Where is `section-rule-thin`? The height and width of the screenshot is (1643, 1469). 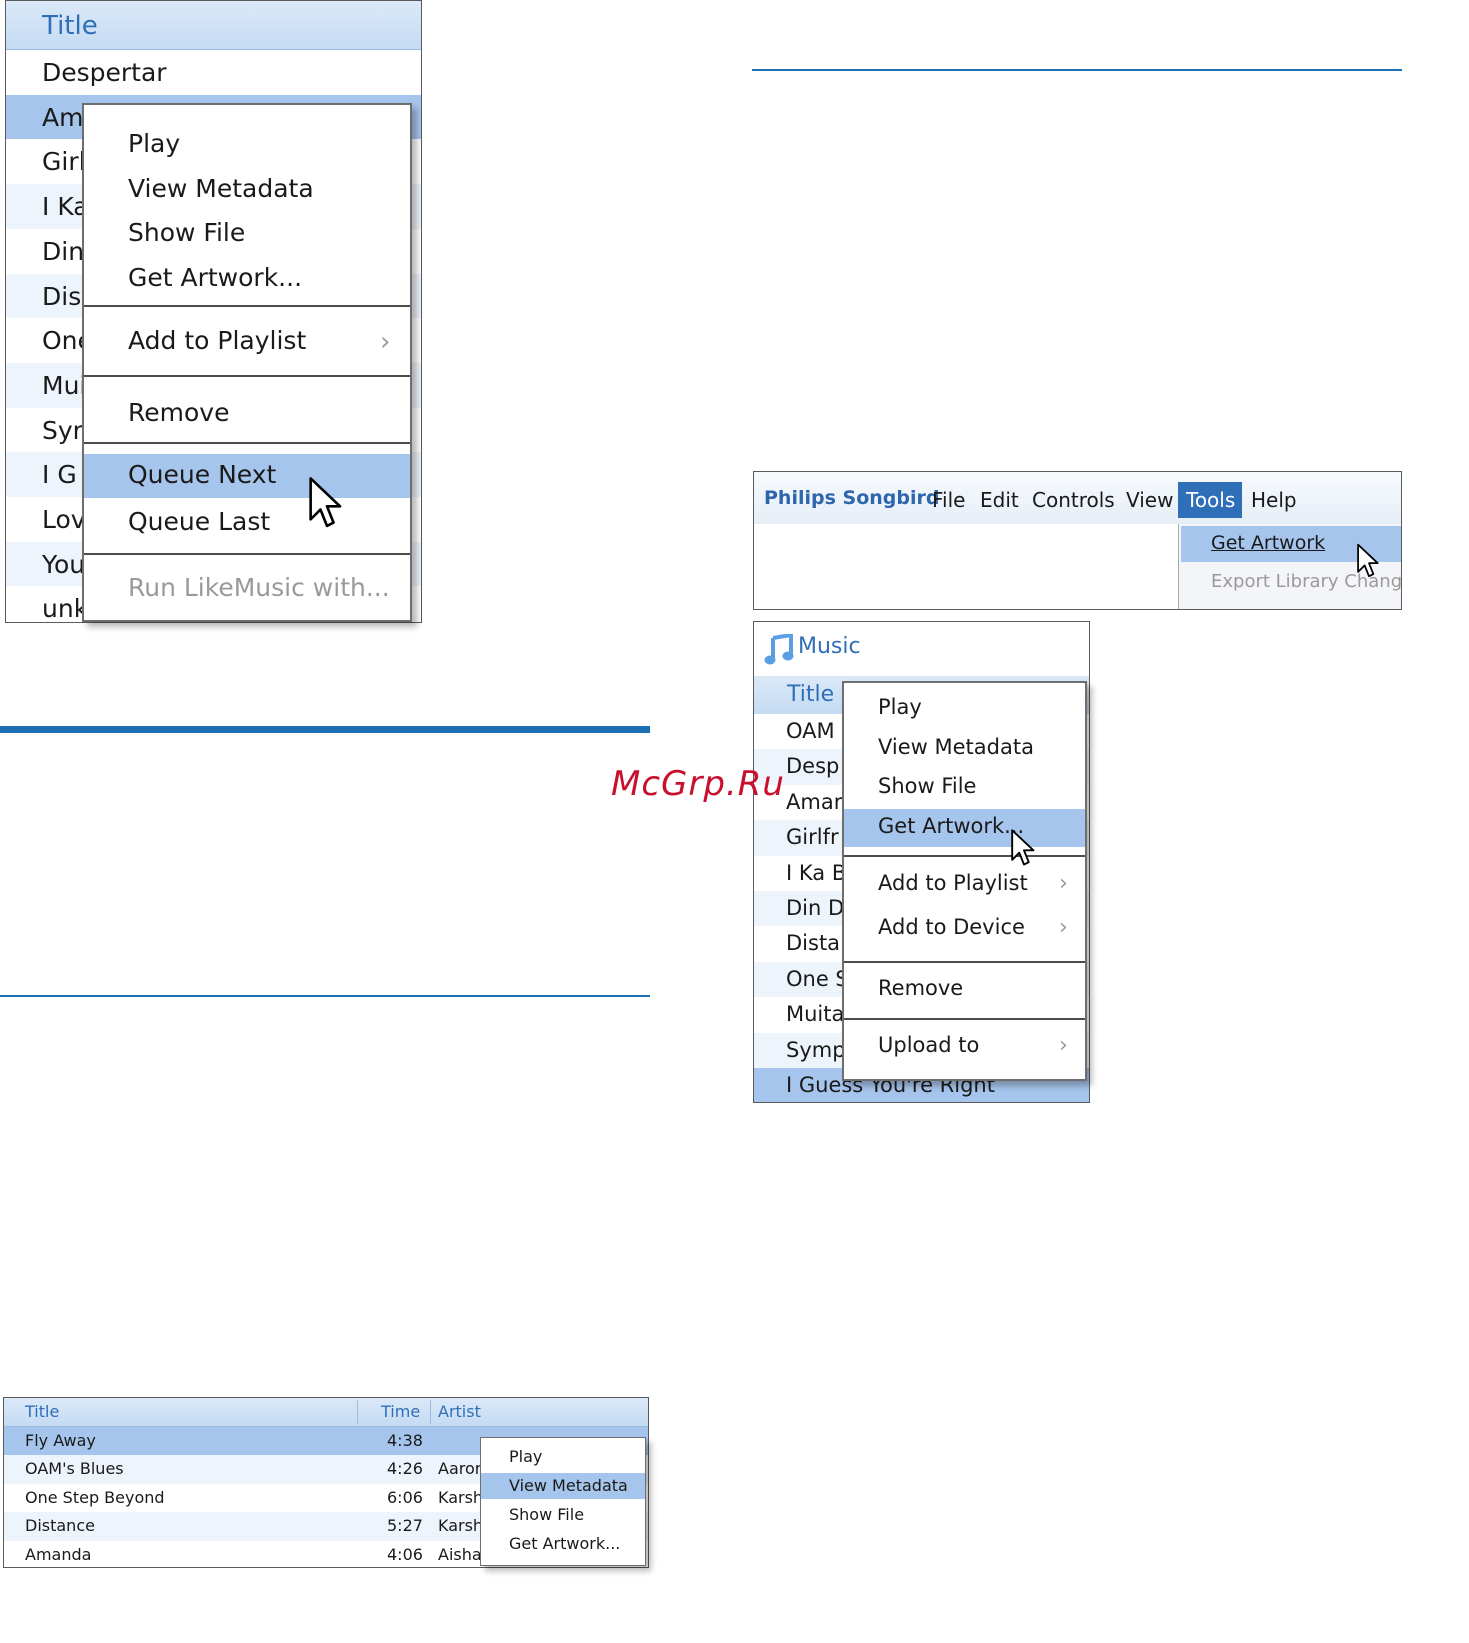 section-rule-thin is located at coordinates (325, 996).